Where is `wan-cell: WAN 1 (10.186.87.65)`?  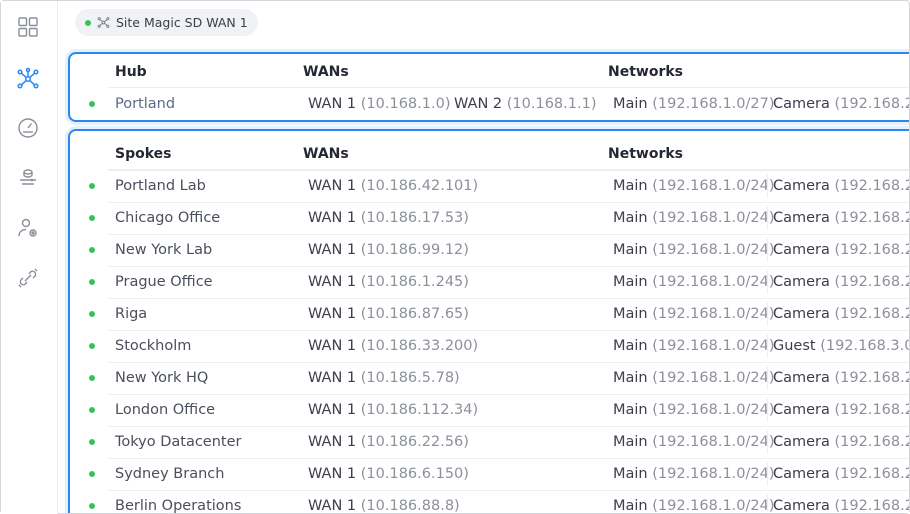 wan-cell: WAN 1 (10.186.87.65) is located at coordinates (388, 314).